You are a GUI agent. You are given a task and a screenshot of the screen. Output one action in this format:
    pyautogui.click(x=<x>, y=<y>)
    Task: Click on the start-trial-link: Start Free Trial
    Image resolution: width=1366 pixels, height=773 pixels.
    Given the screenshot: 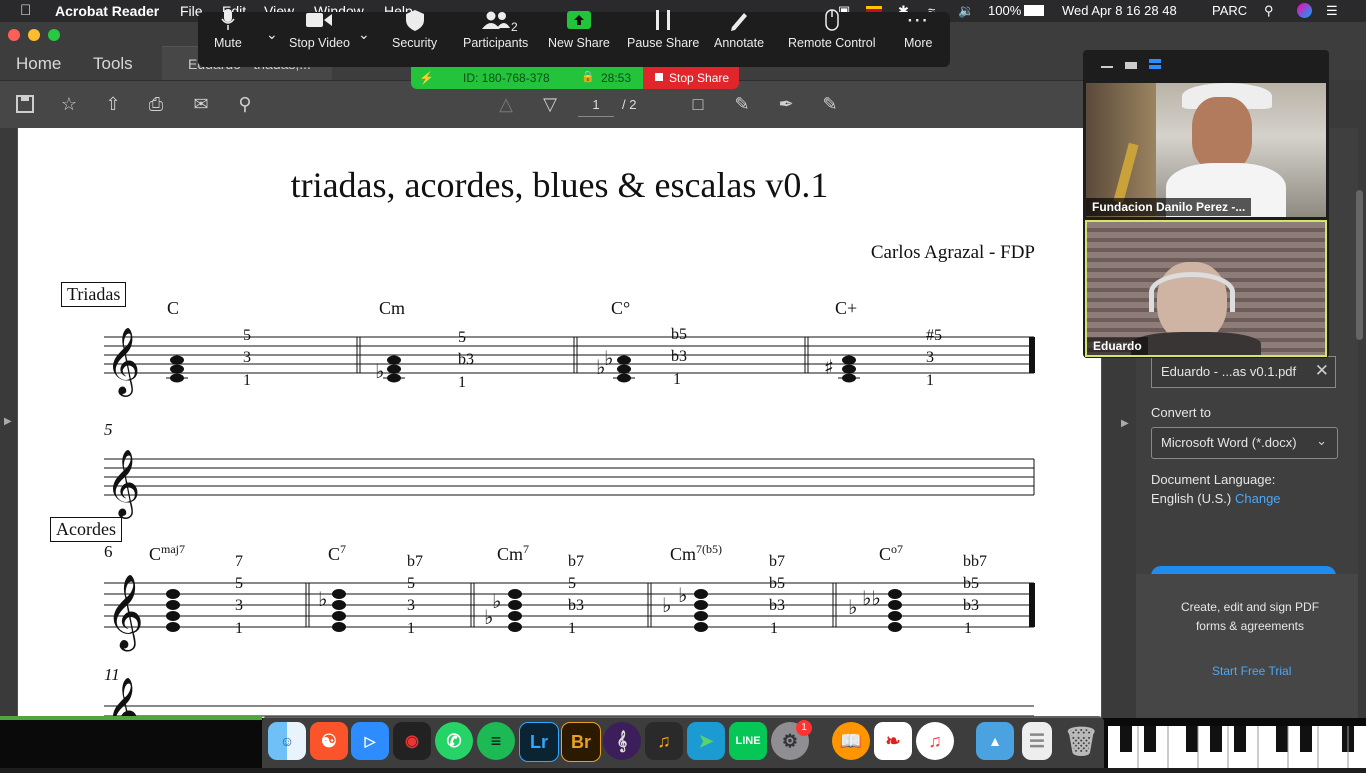 What is the action you would take?
    pyautogui.click(x=1251, y=671)
    